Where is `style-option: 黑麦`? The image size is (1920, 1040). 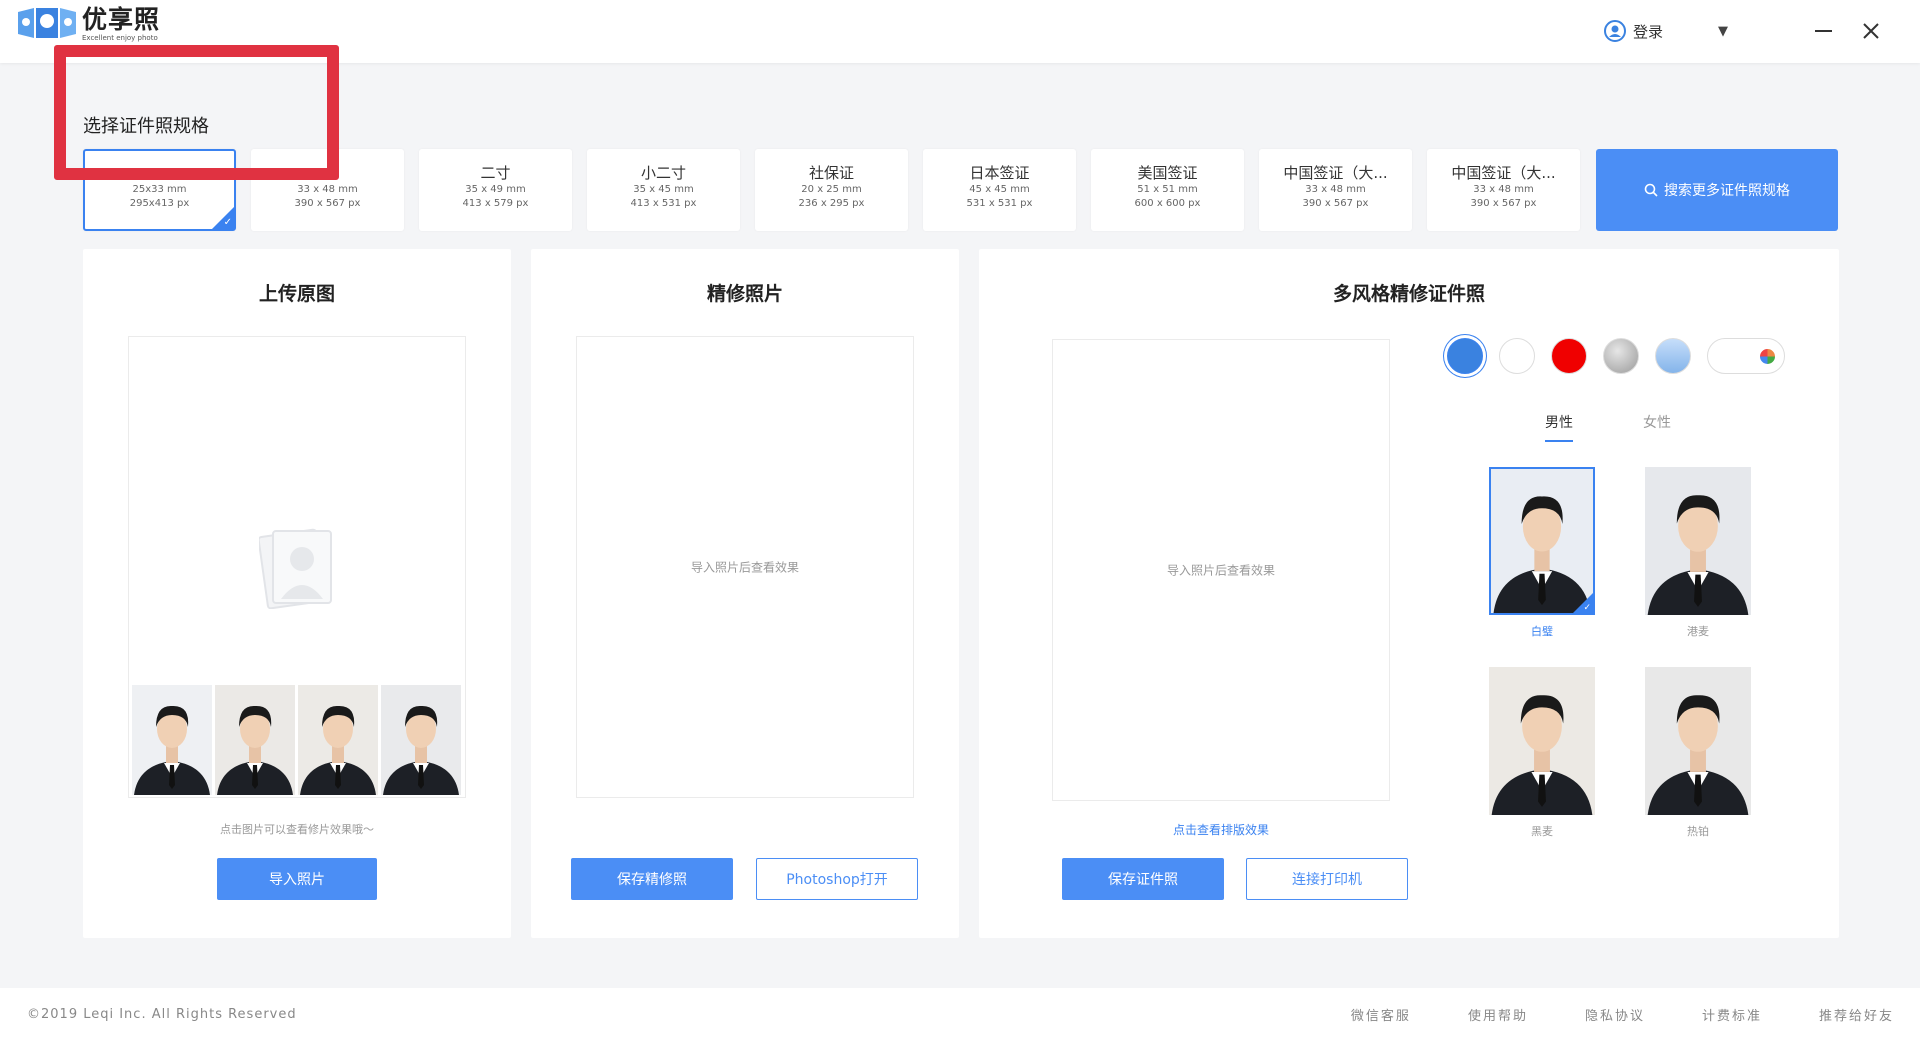
style-option: 黑麦 is located at coordinates (1542, 753).